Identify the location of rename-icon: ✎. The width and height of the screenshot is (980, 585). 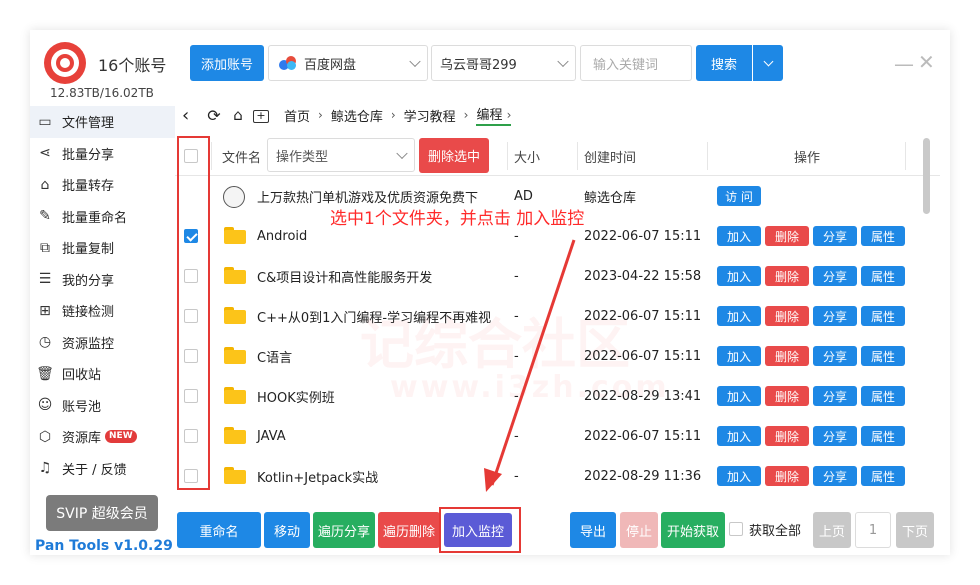
(45, 216).